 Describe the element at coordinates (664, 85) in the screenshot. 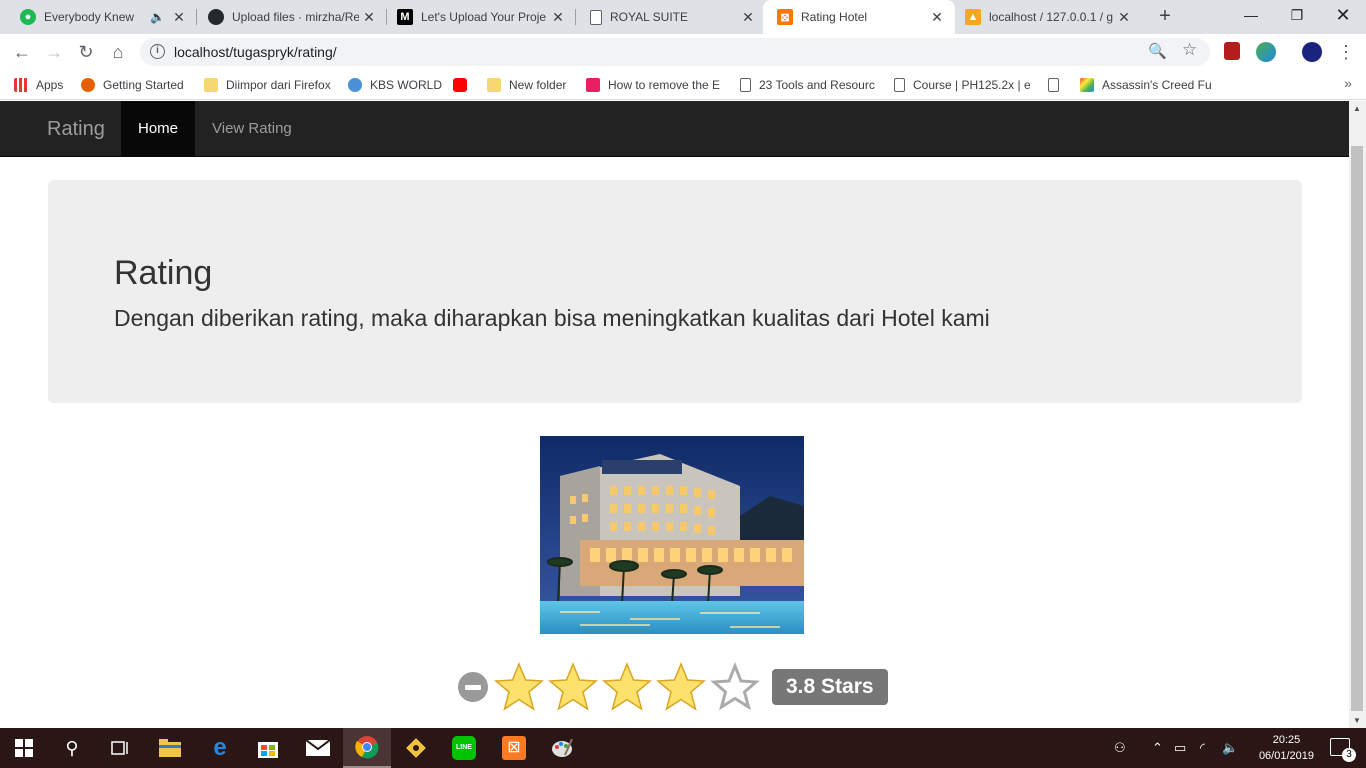

I see `bookmark-label: How to remove the E` at that location.